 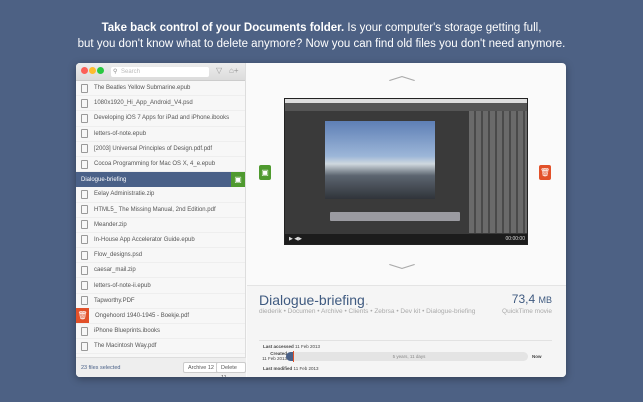 I want to click on zoom-button, so click(x=100, y=70).